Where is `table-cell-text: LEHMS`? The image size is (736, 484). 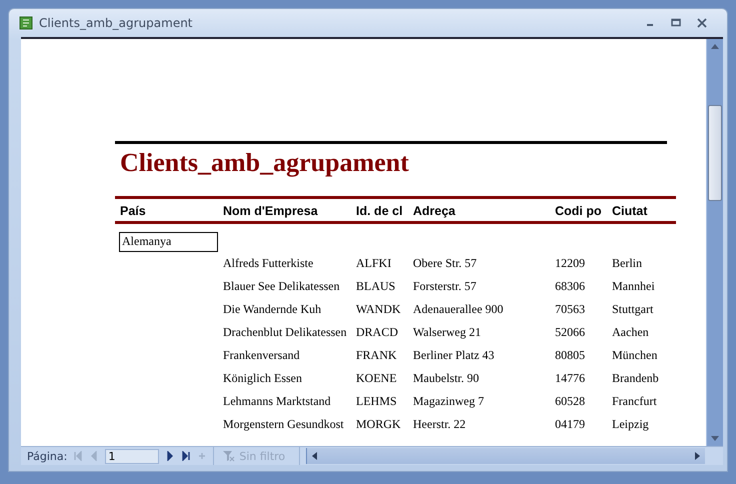
table-cell-text: LEHMS is located at coordinates (377, 401).